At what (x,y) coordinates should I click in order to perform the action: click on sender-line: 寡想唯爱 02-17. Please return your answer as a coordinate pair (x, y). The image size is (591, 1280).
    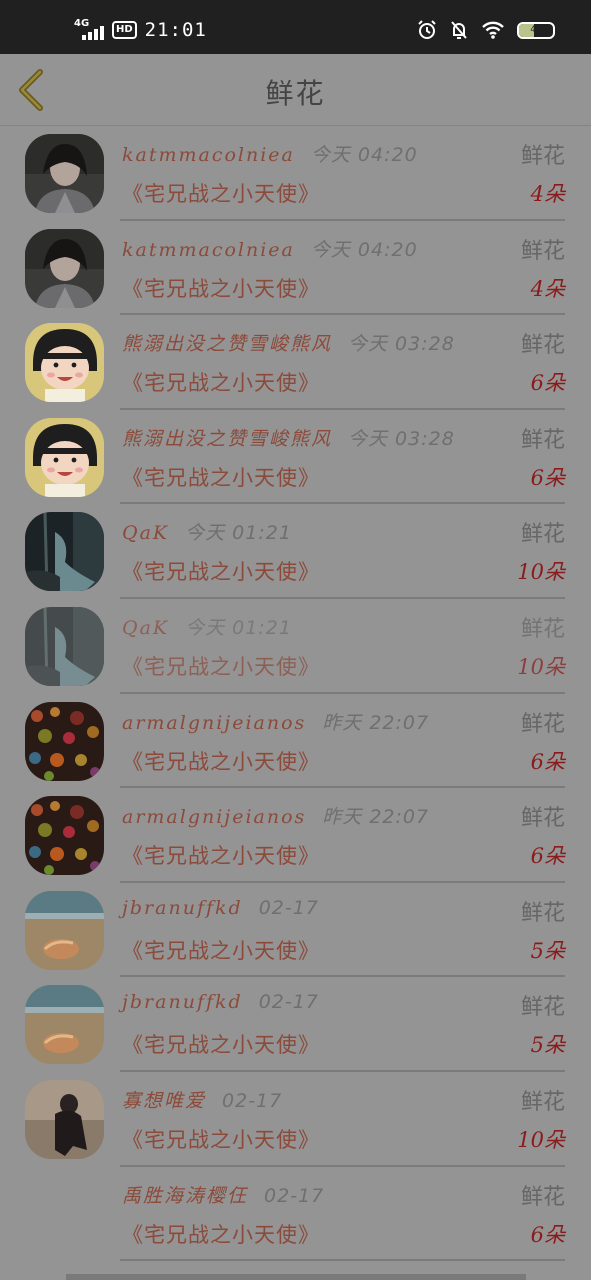
    Looking at the image, I should click on (202, 1099).